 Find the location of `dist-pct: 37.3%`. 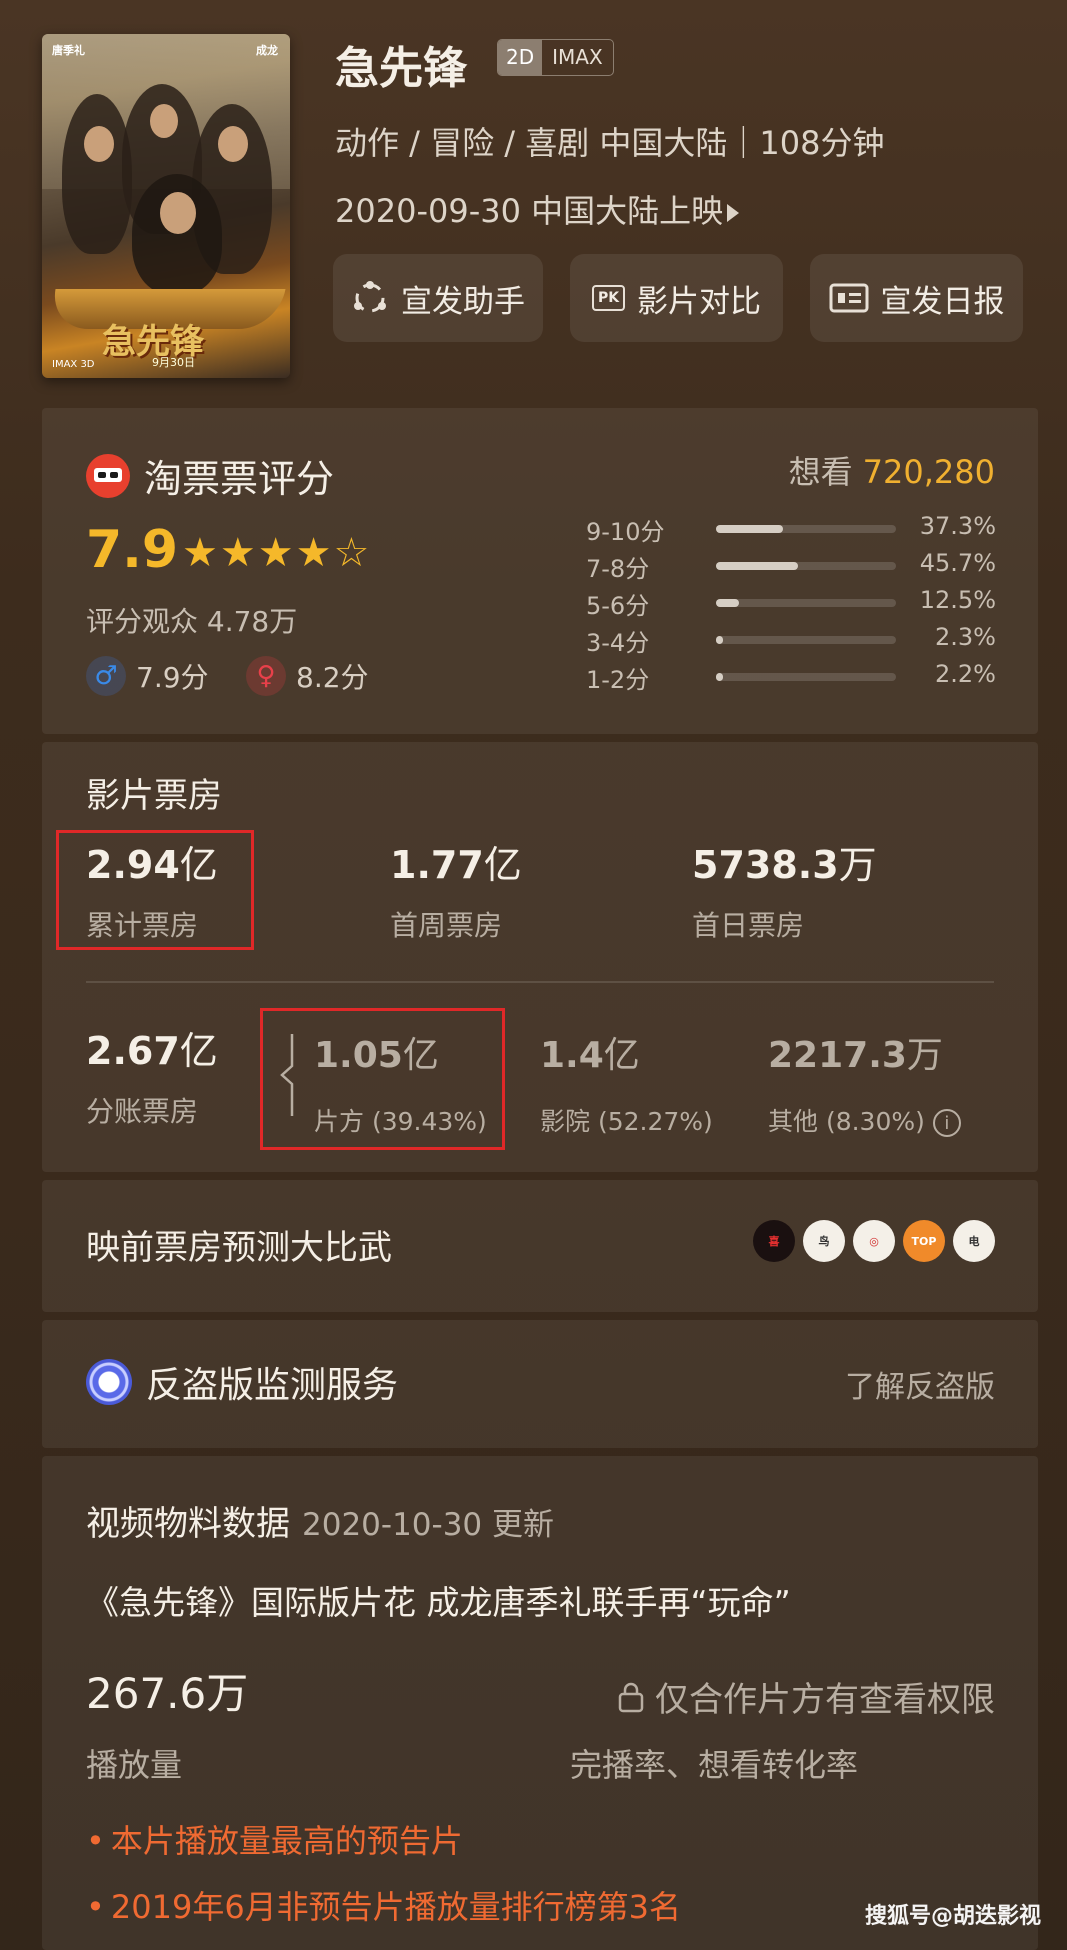

dist-pct: 37.3% is located at coordinates (957, 526).